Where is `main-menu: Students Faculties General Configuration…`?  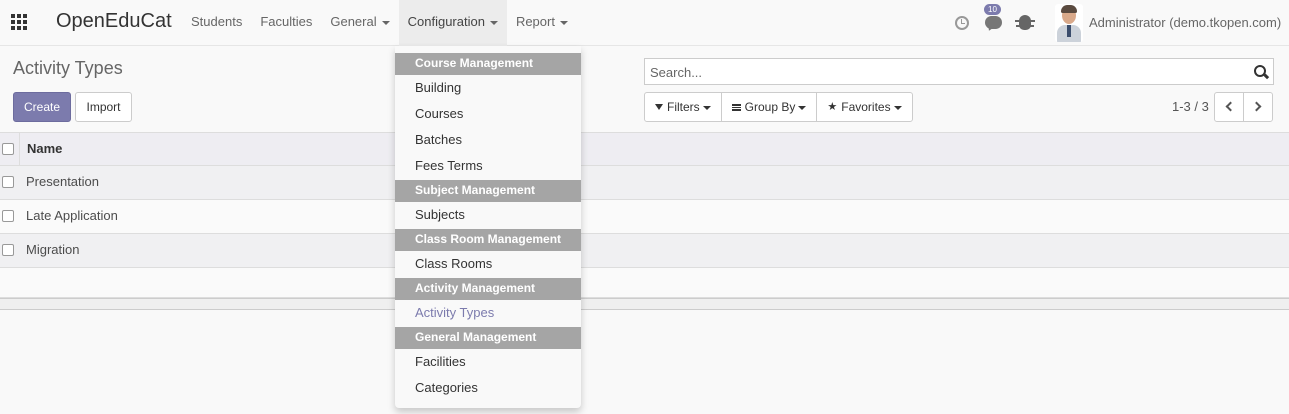 main-menu: Students Faculties General Configuration… is located at coordinates (379, 23).